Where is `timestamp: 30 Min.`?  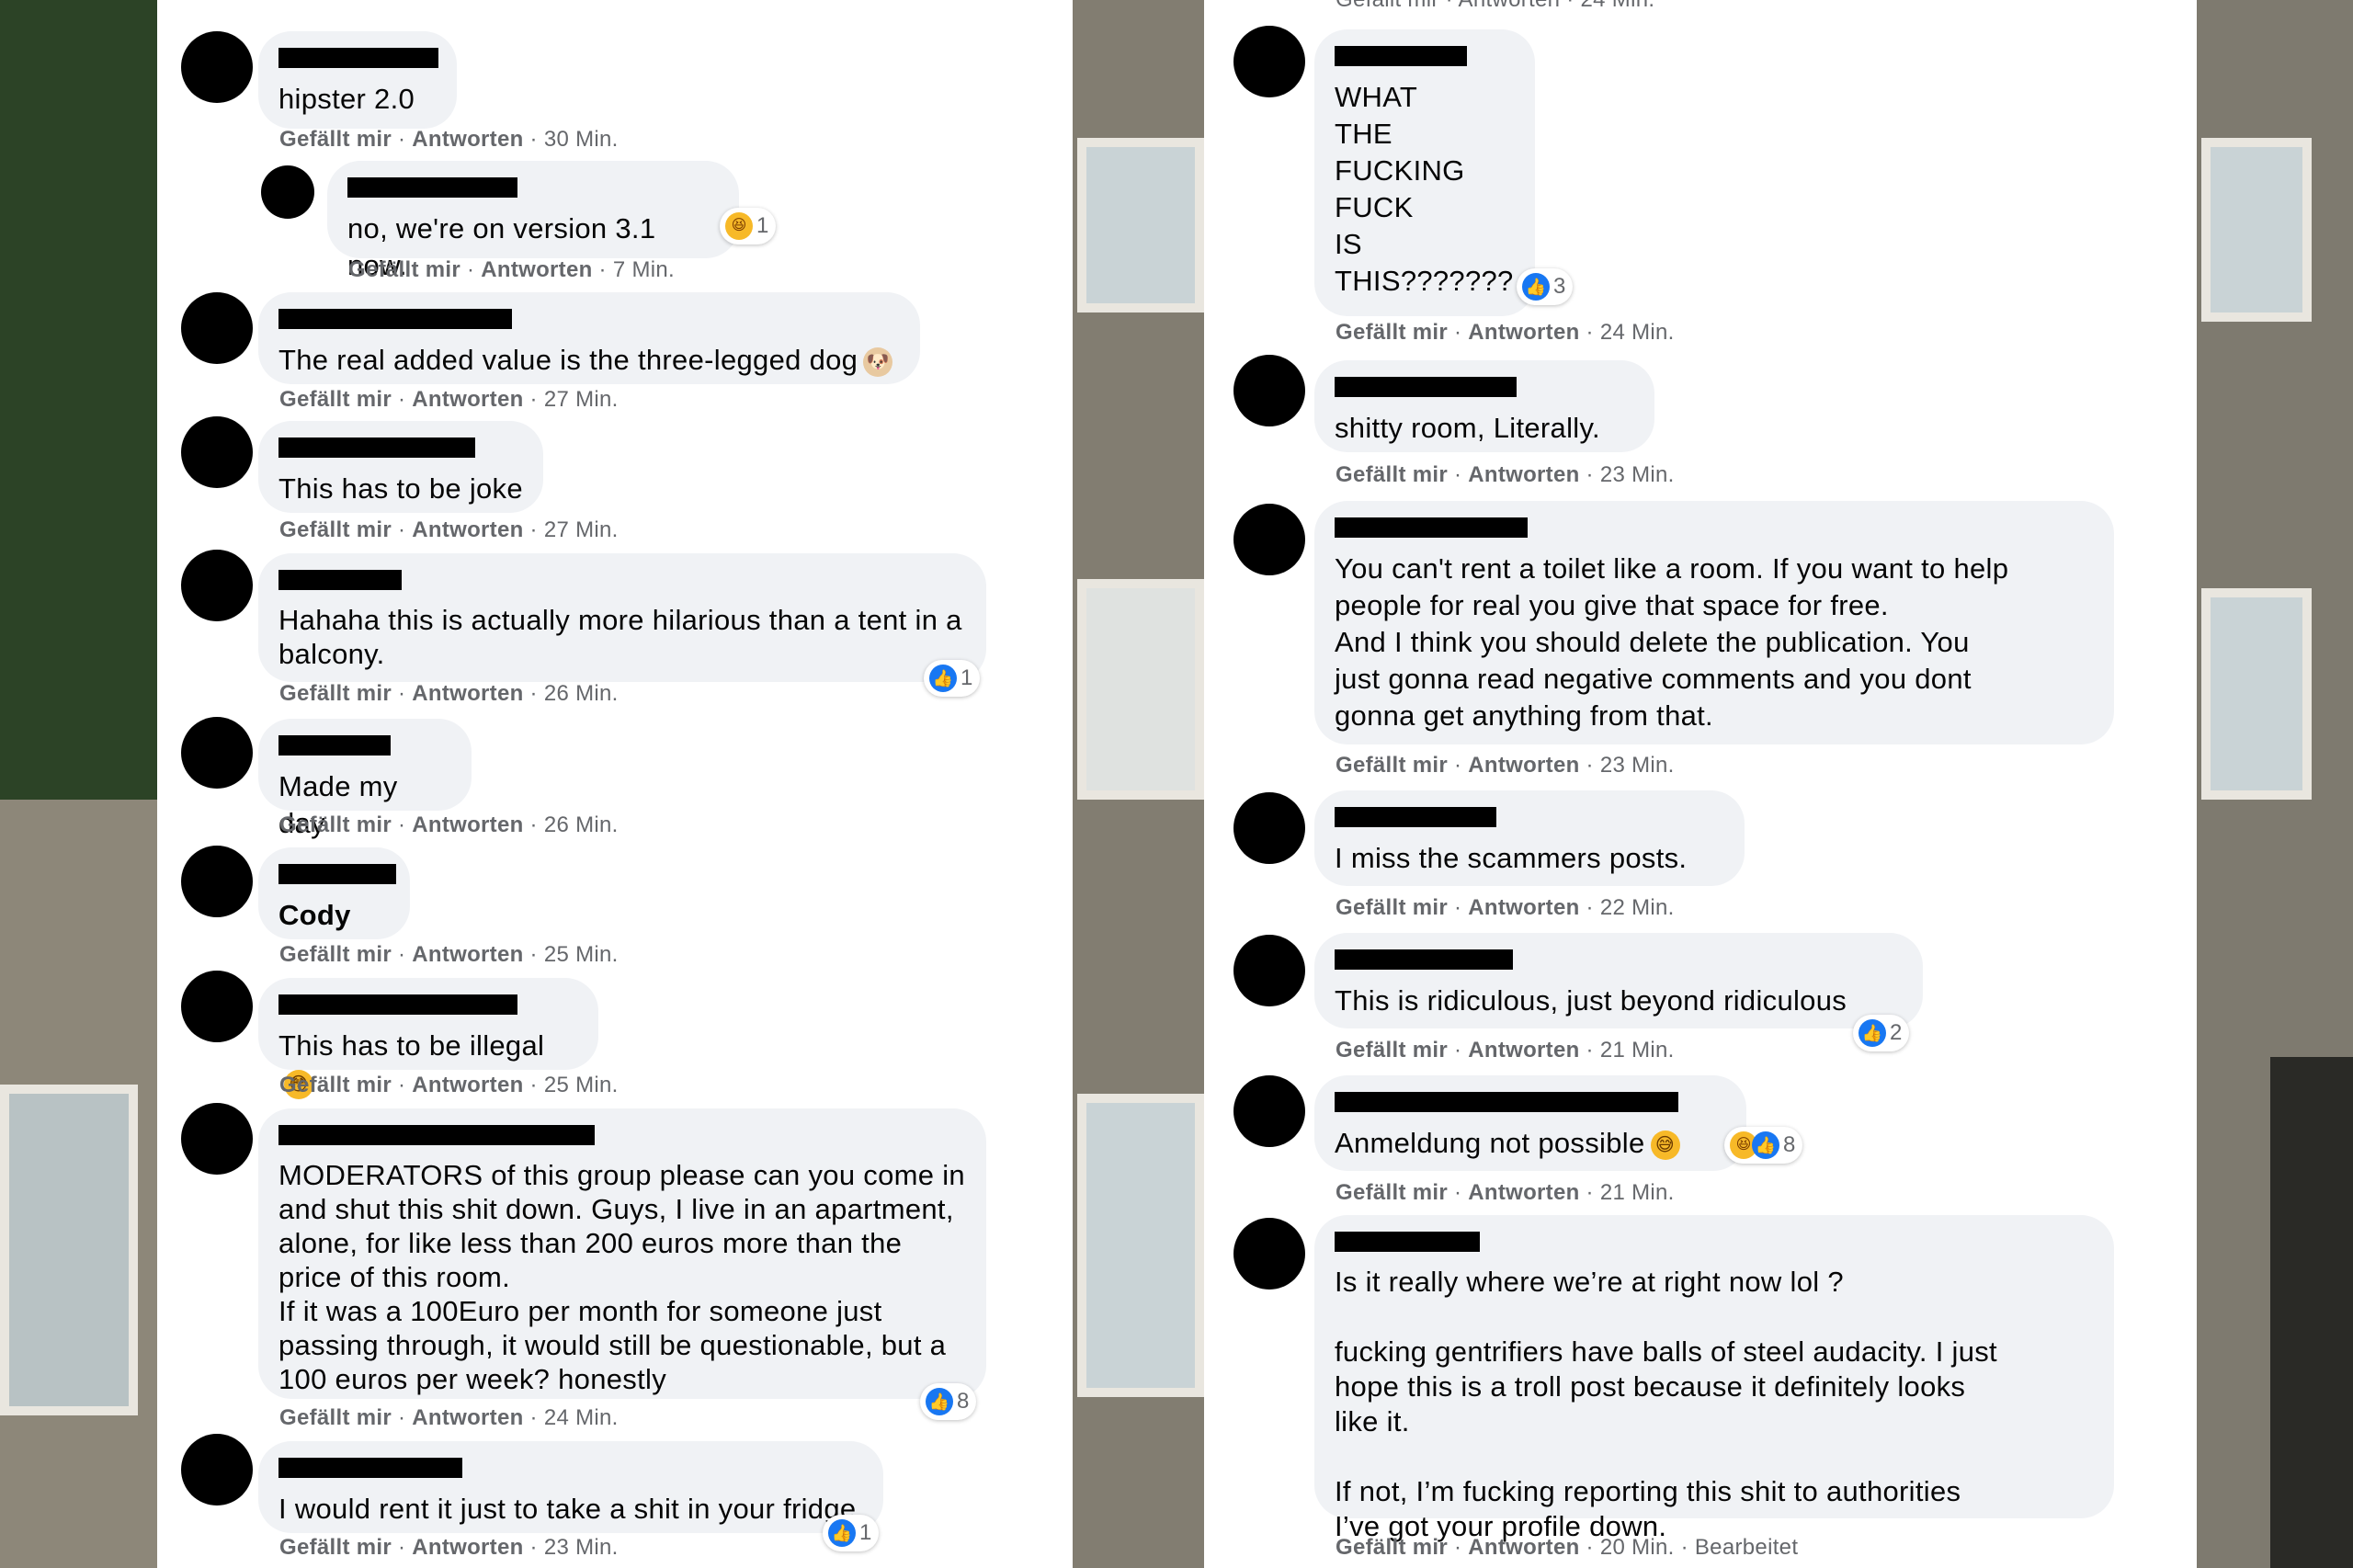 timestamp: 30 Min. is located at coordinates (581, 139).